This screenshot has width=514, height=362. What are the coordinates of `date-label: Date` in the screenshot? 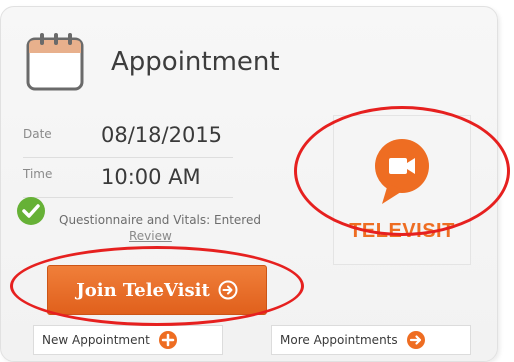 It's located at (37, 134).